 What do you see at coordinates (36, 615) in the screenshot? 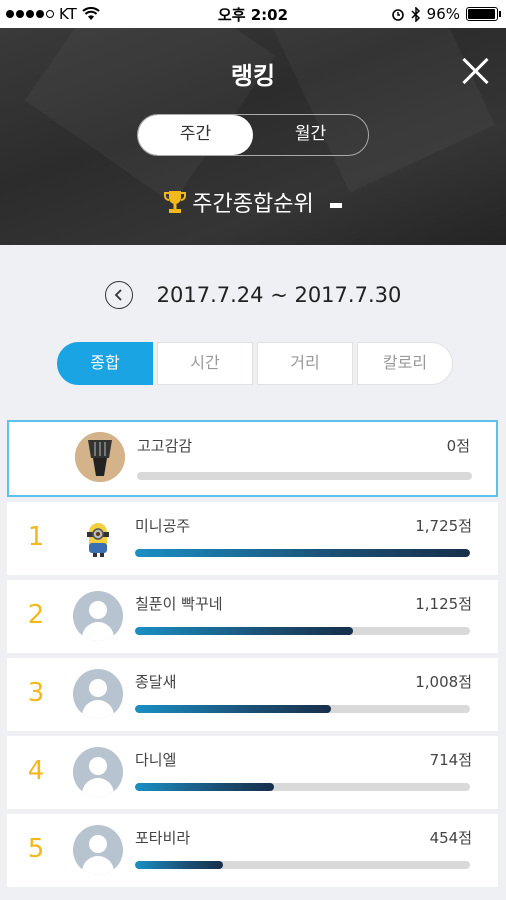
I see `rank-number: 2` at bounding box center [36, 615].